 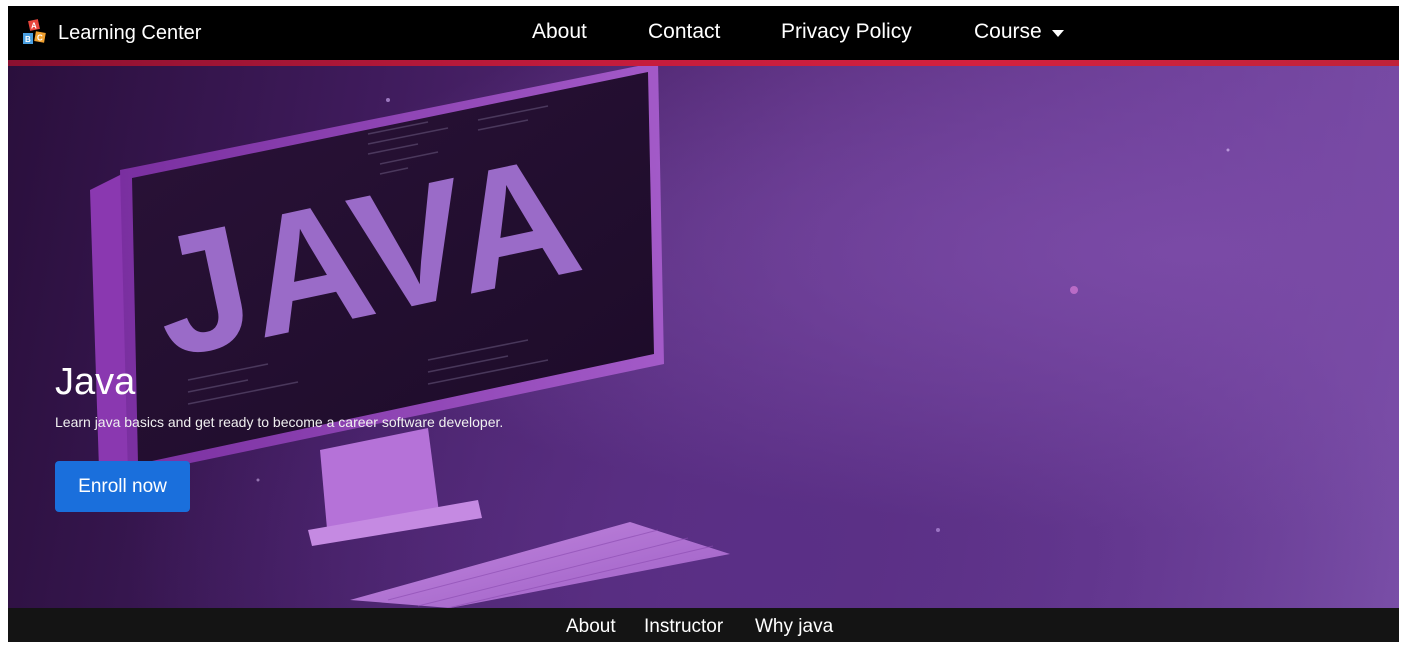 What do you see at coordinates (1008, 31) in the screenshot?
I see `nav-dropdown-course-label: Course` at bounding box center [1008, 31].